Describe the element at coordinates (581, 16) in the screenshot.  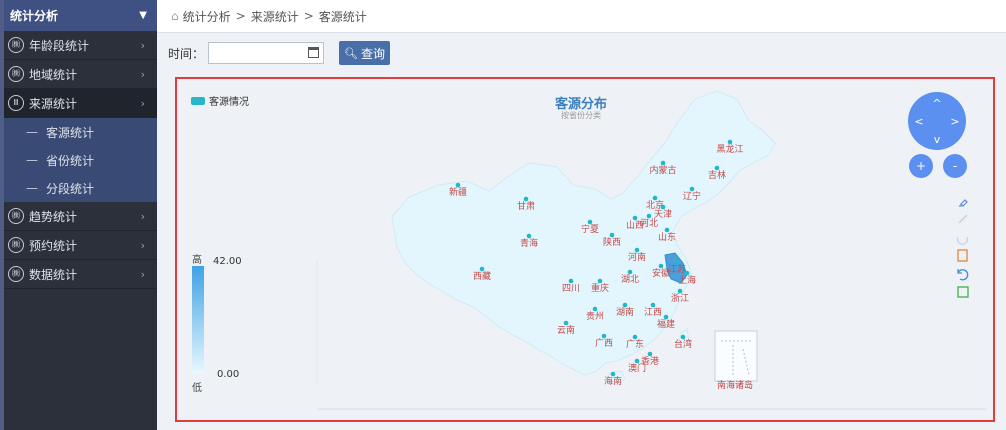
I see `breadcrumb: ⌂ 统计分析 > 来源统计 > 客源统计` at that location.